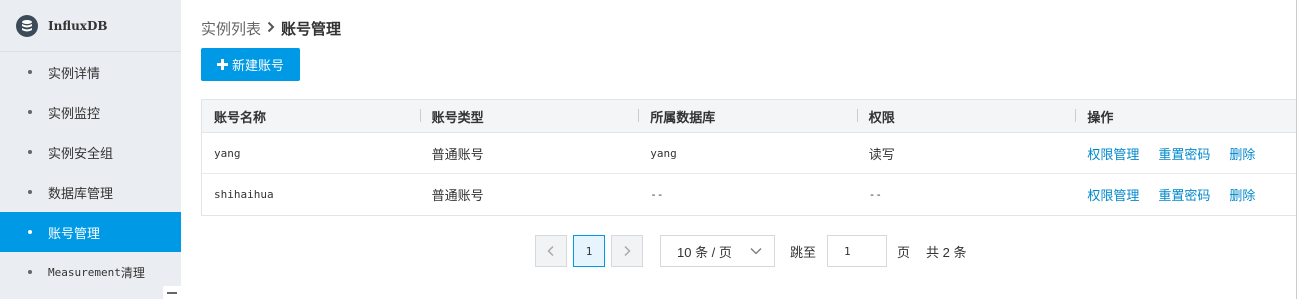 Image resolution: width=1297 pixels, height=299 pixels. I want to click on sidebar-item-label-prefix: Measurement, so click(84, 272).